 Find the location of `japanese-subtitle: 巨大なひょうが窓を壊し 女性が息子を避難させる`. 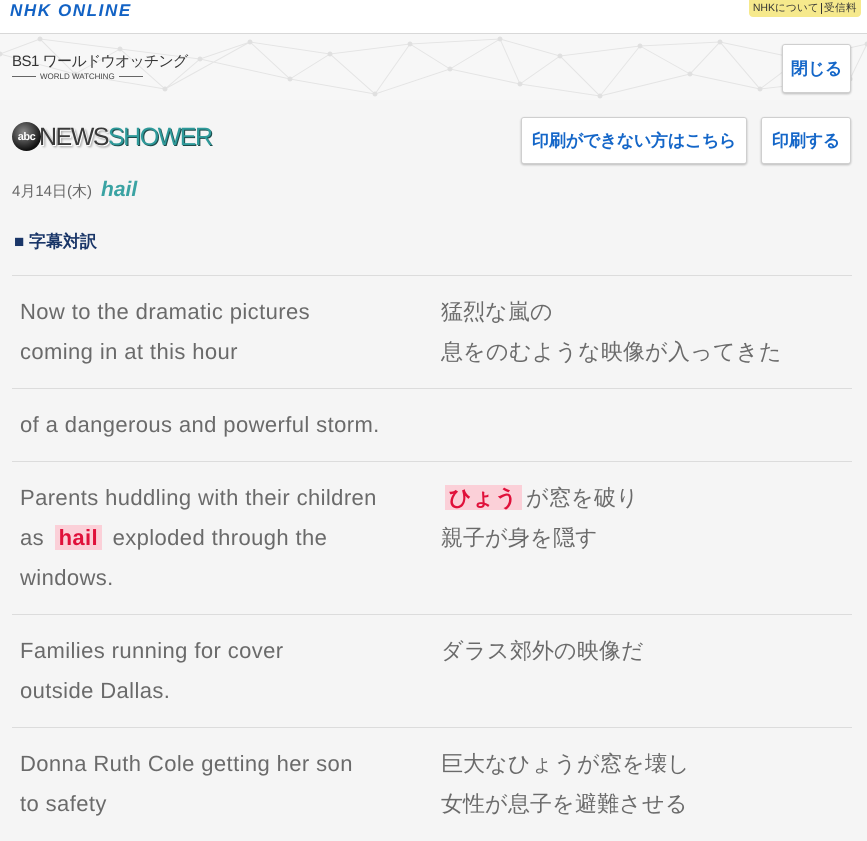

japanese-subtitle: 巨大なひょうが窓を壊し 女性が息子を避難させる is located at coordinates (566, 784).